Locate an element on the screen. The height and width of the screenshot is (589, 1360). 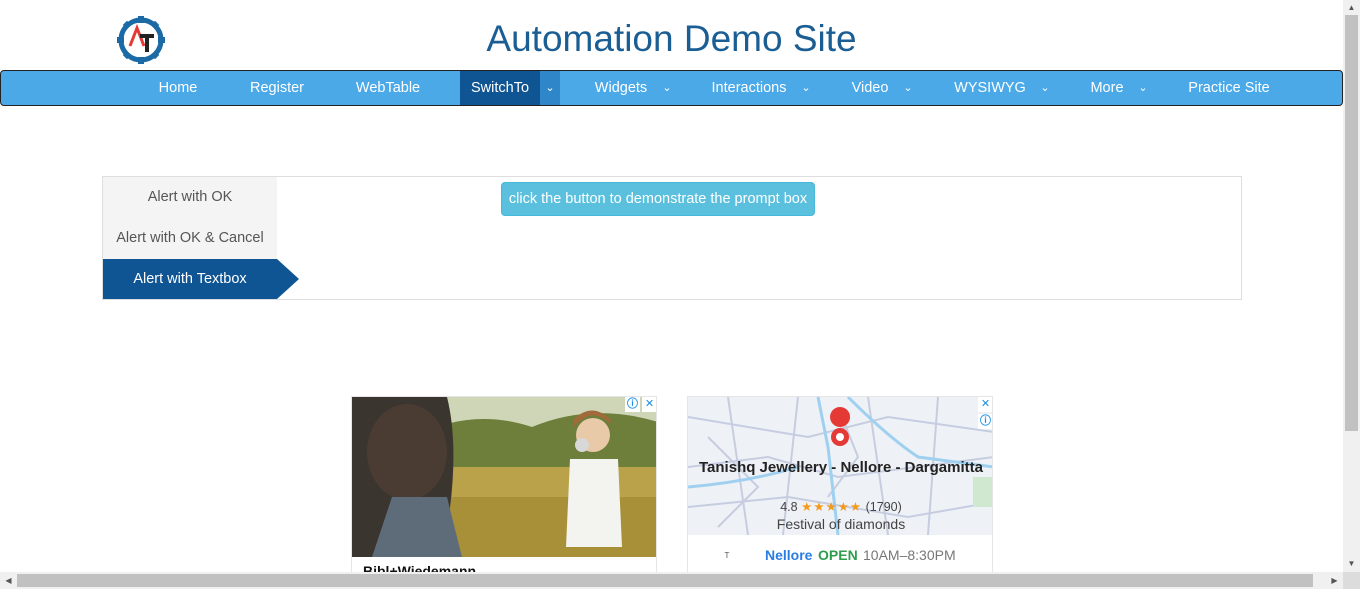
ad-open-status: OPEN is located at coordinates (838, 555).